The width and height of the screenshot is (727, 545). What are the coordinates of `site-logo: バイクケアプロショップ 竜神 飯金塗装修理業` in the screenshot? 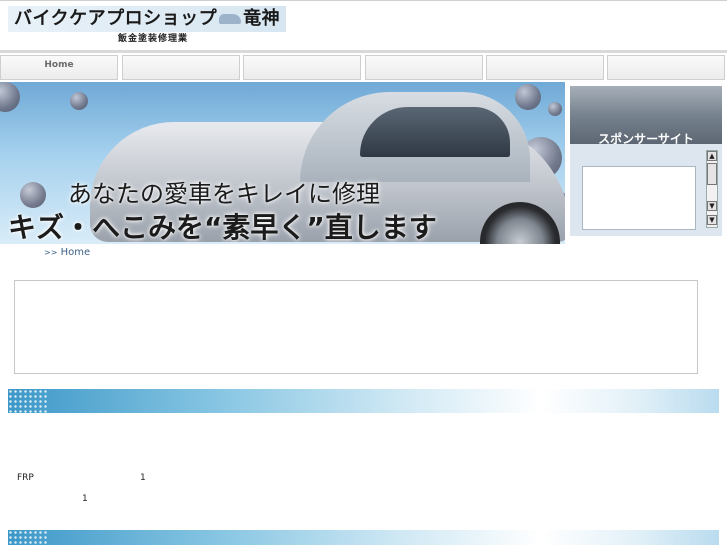 It's located at (153, 26).